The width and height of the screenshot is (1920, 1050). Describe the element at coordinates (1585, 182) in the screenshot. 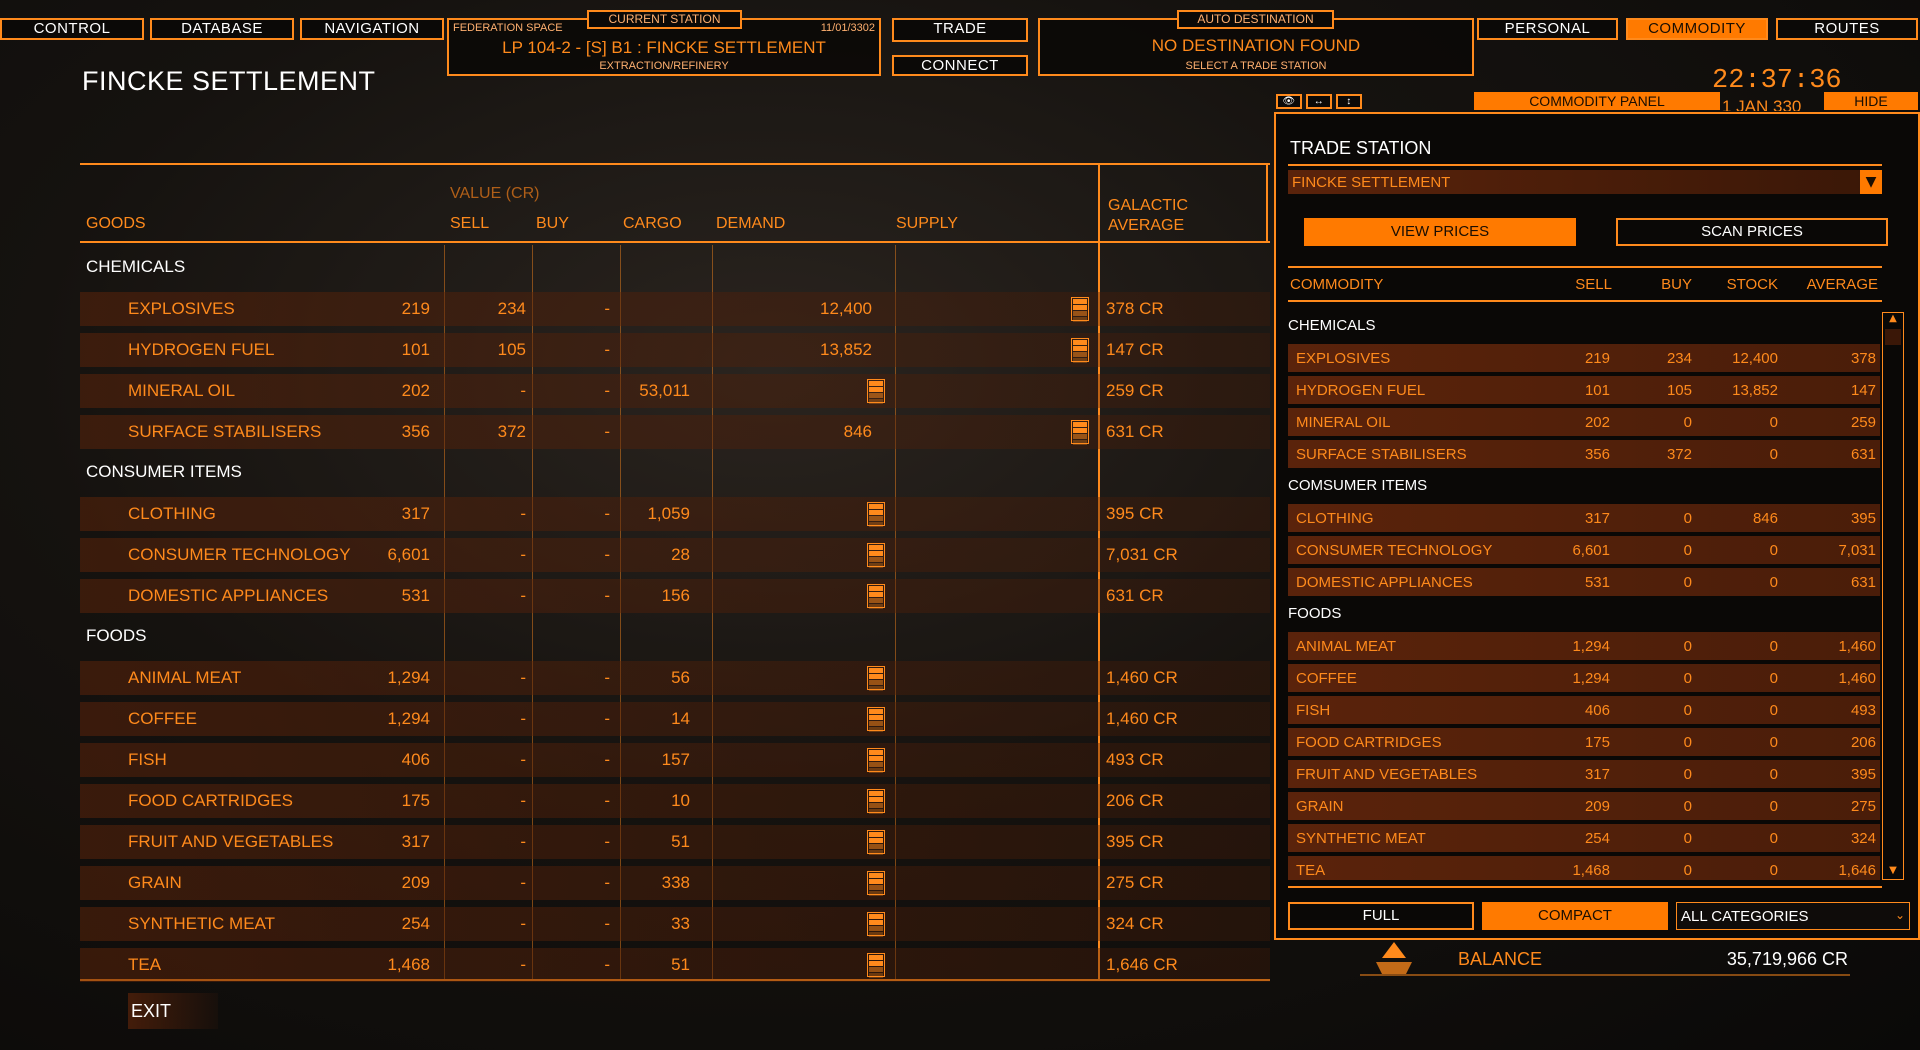

I see `station-select: FINCKE SETTLEMENT ▼` at that location.